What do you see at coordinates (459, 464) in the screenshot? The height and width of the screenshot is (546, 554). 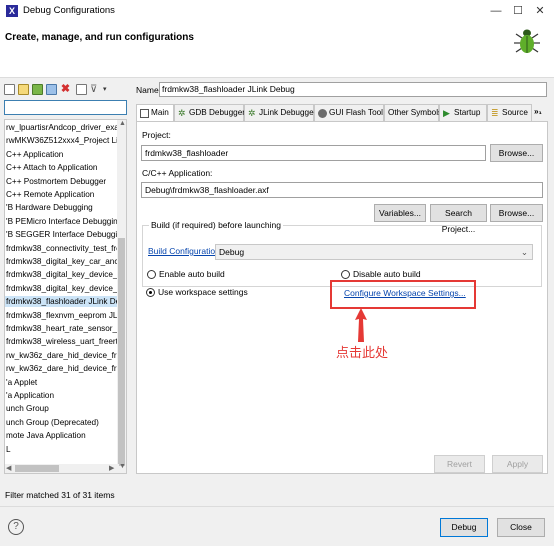 I see `revert-button: Revert` at bounding box center [459, 464].